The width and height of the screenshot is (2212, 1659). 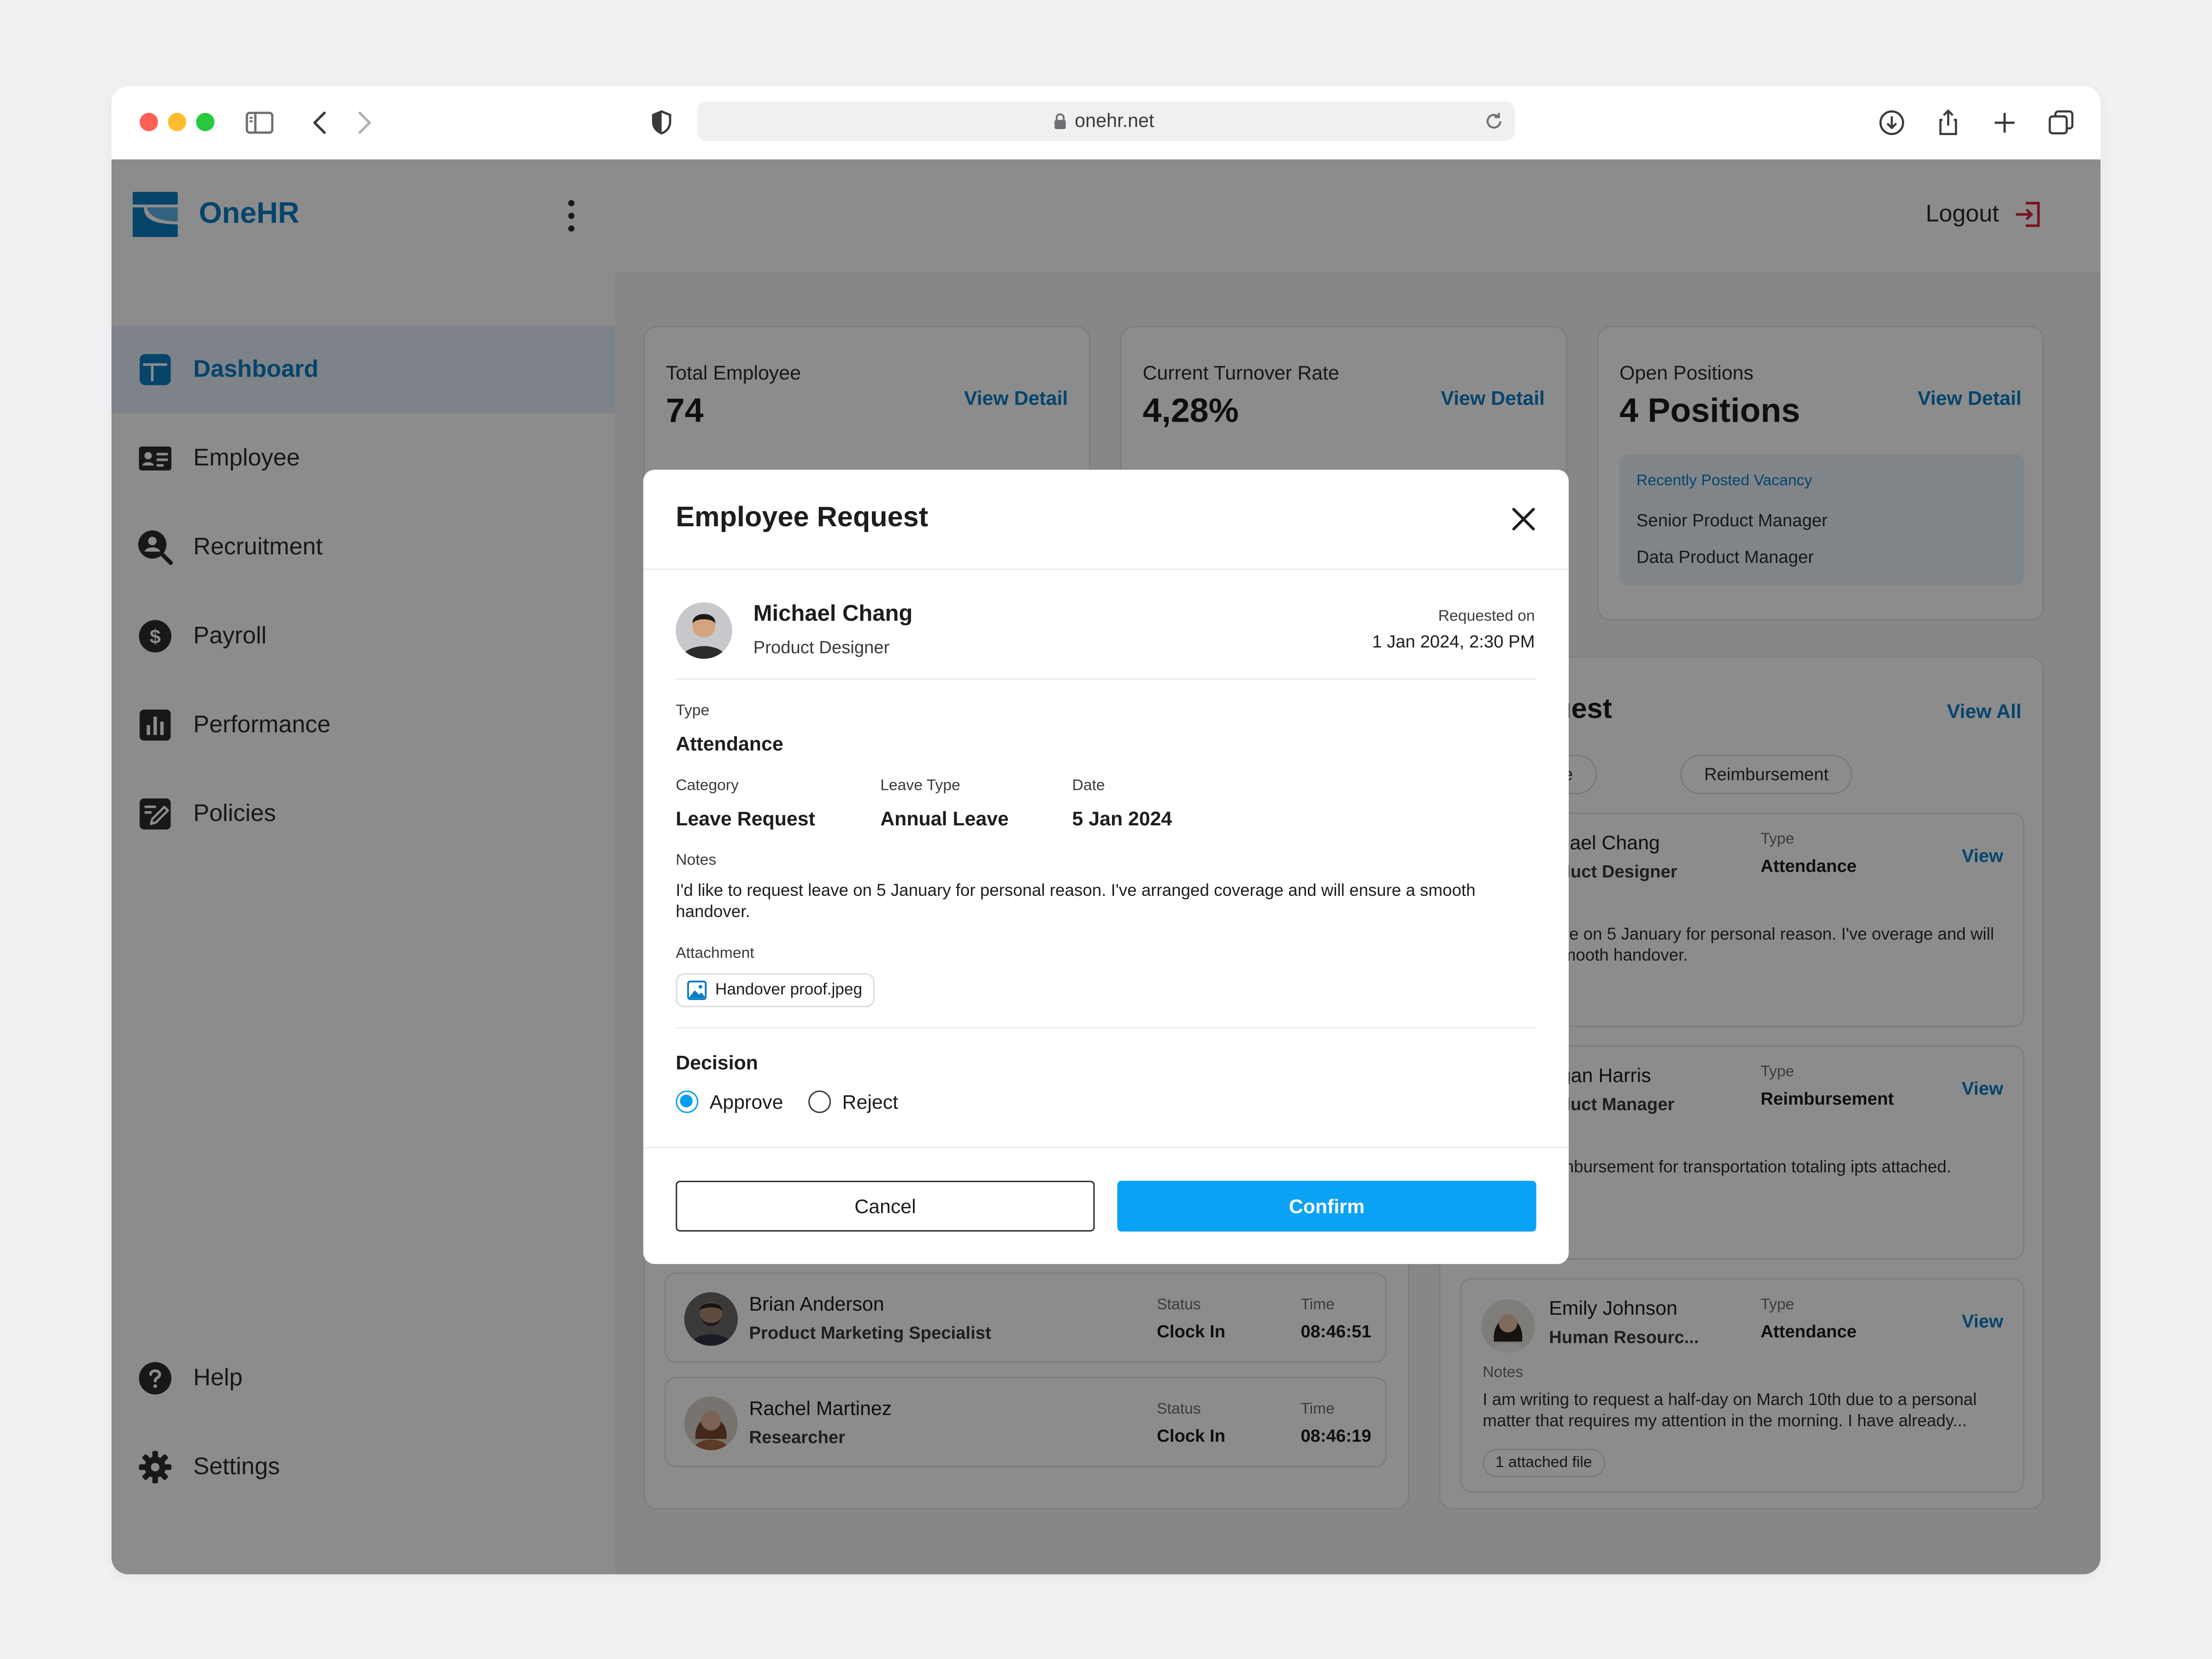 What do you see at coordinates (729, 743) in the screenshot?
I see `type-value: Attendance` at bounding box center [729, 743].